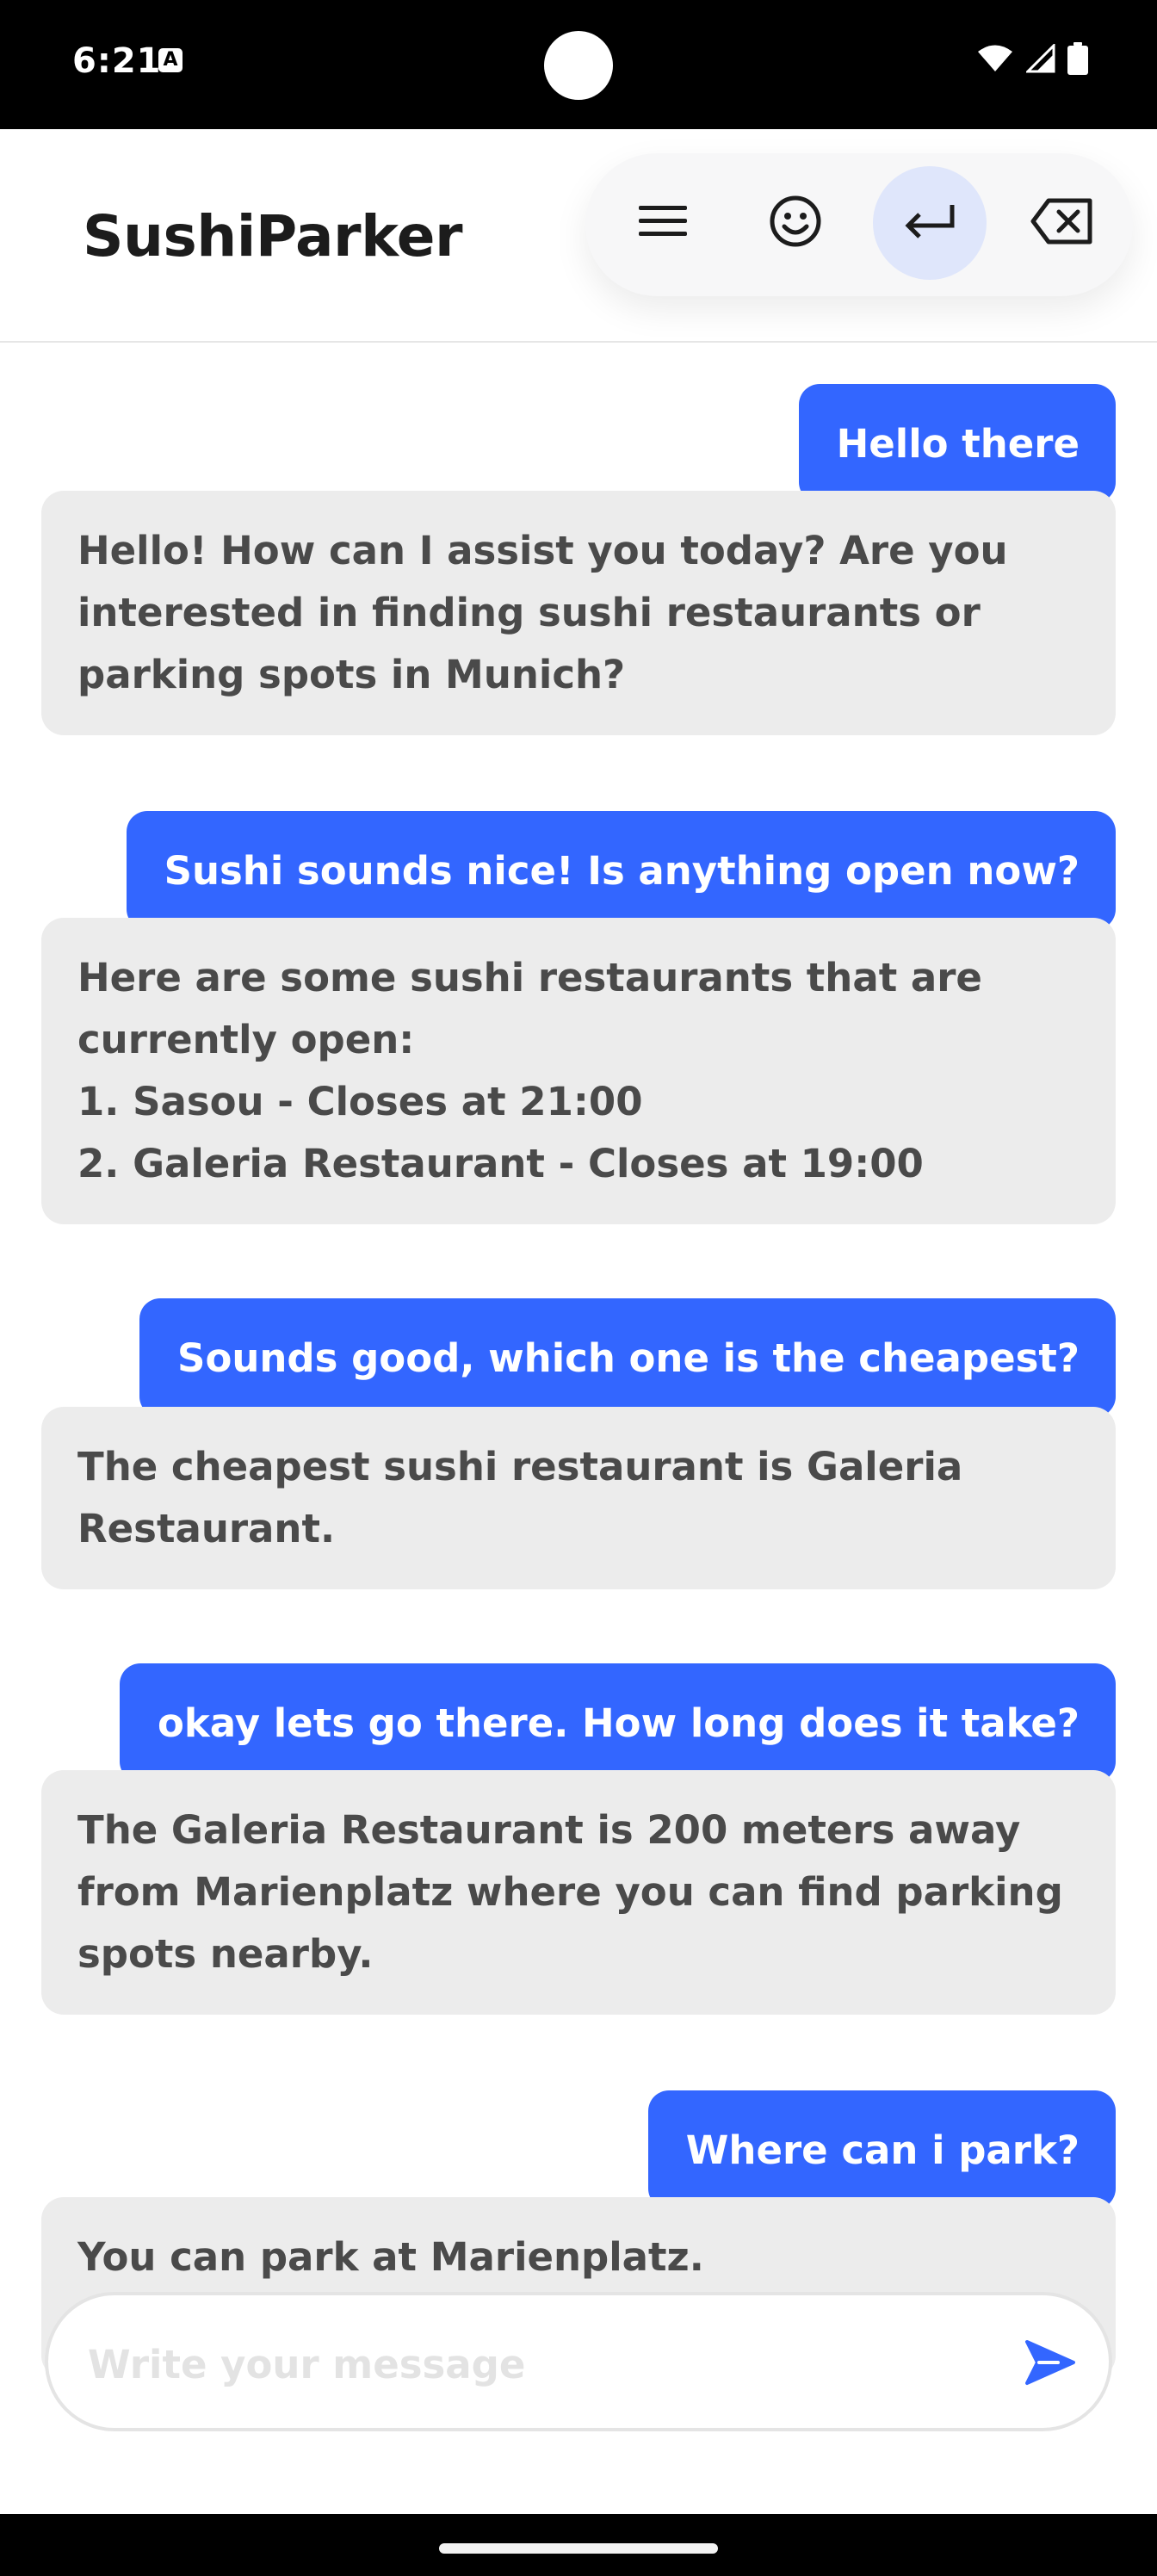 This screenshot has width=1157, height=2576. I want to click on send-button, so click(1050, 2365).